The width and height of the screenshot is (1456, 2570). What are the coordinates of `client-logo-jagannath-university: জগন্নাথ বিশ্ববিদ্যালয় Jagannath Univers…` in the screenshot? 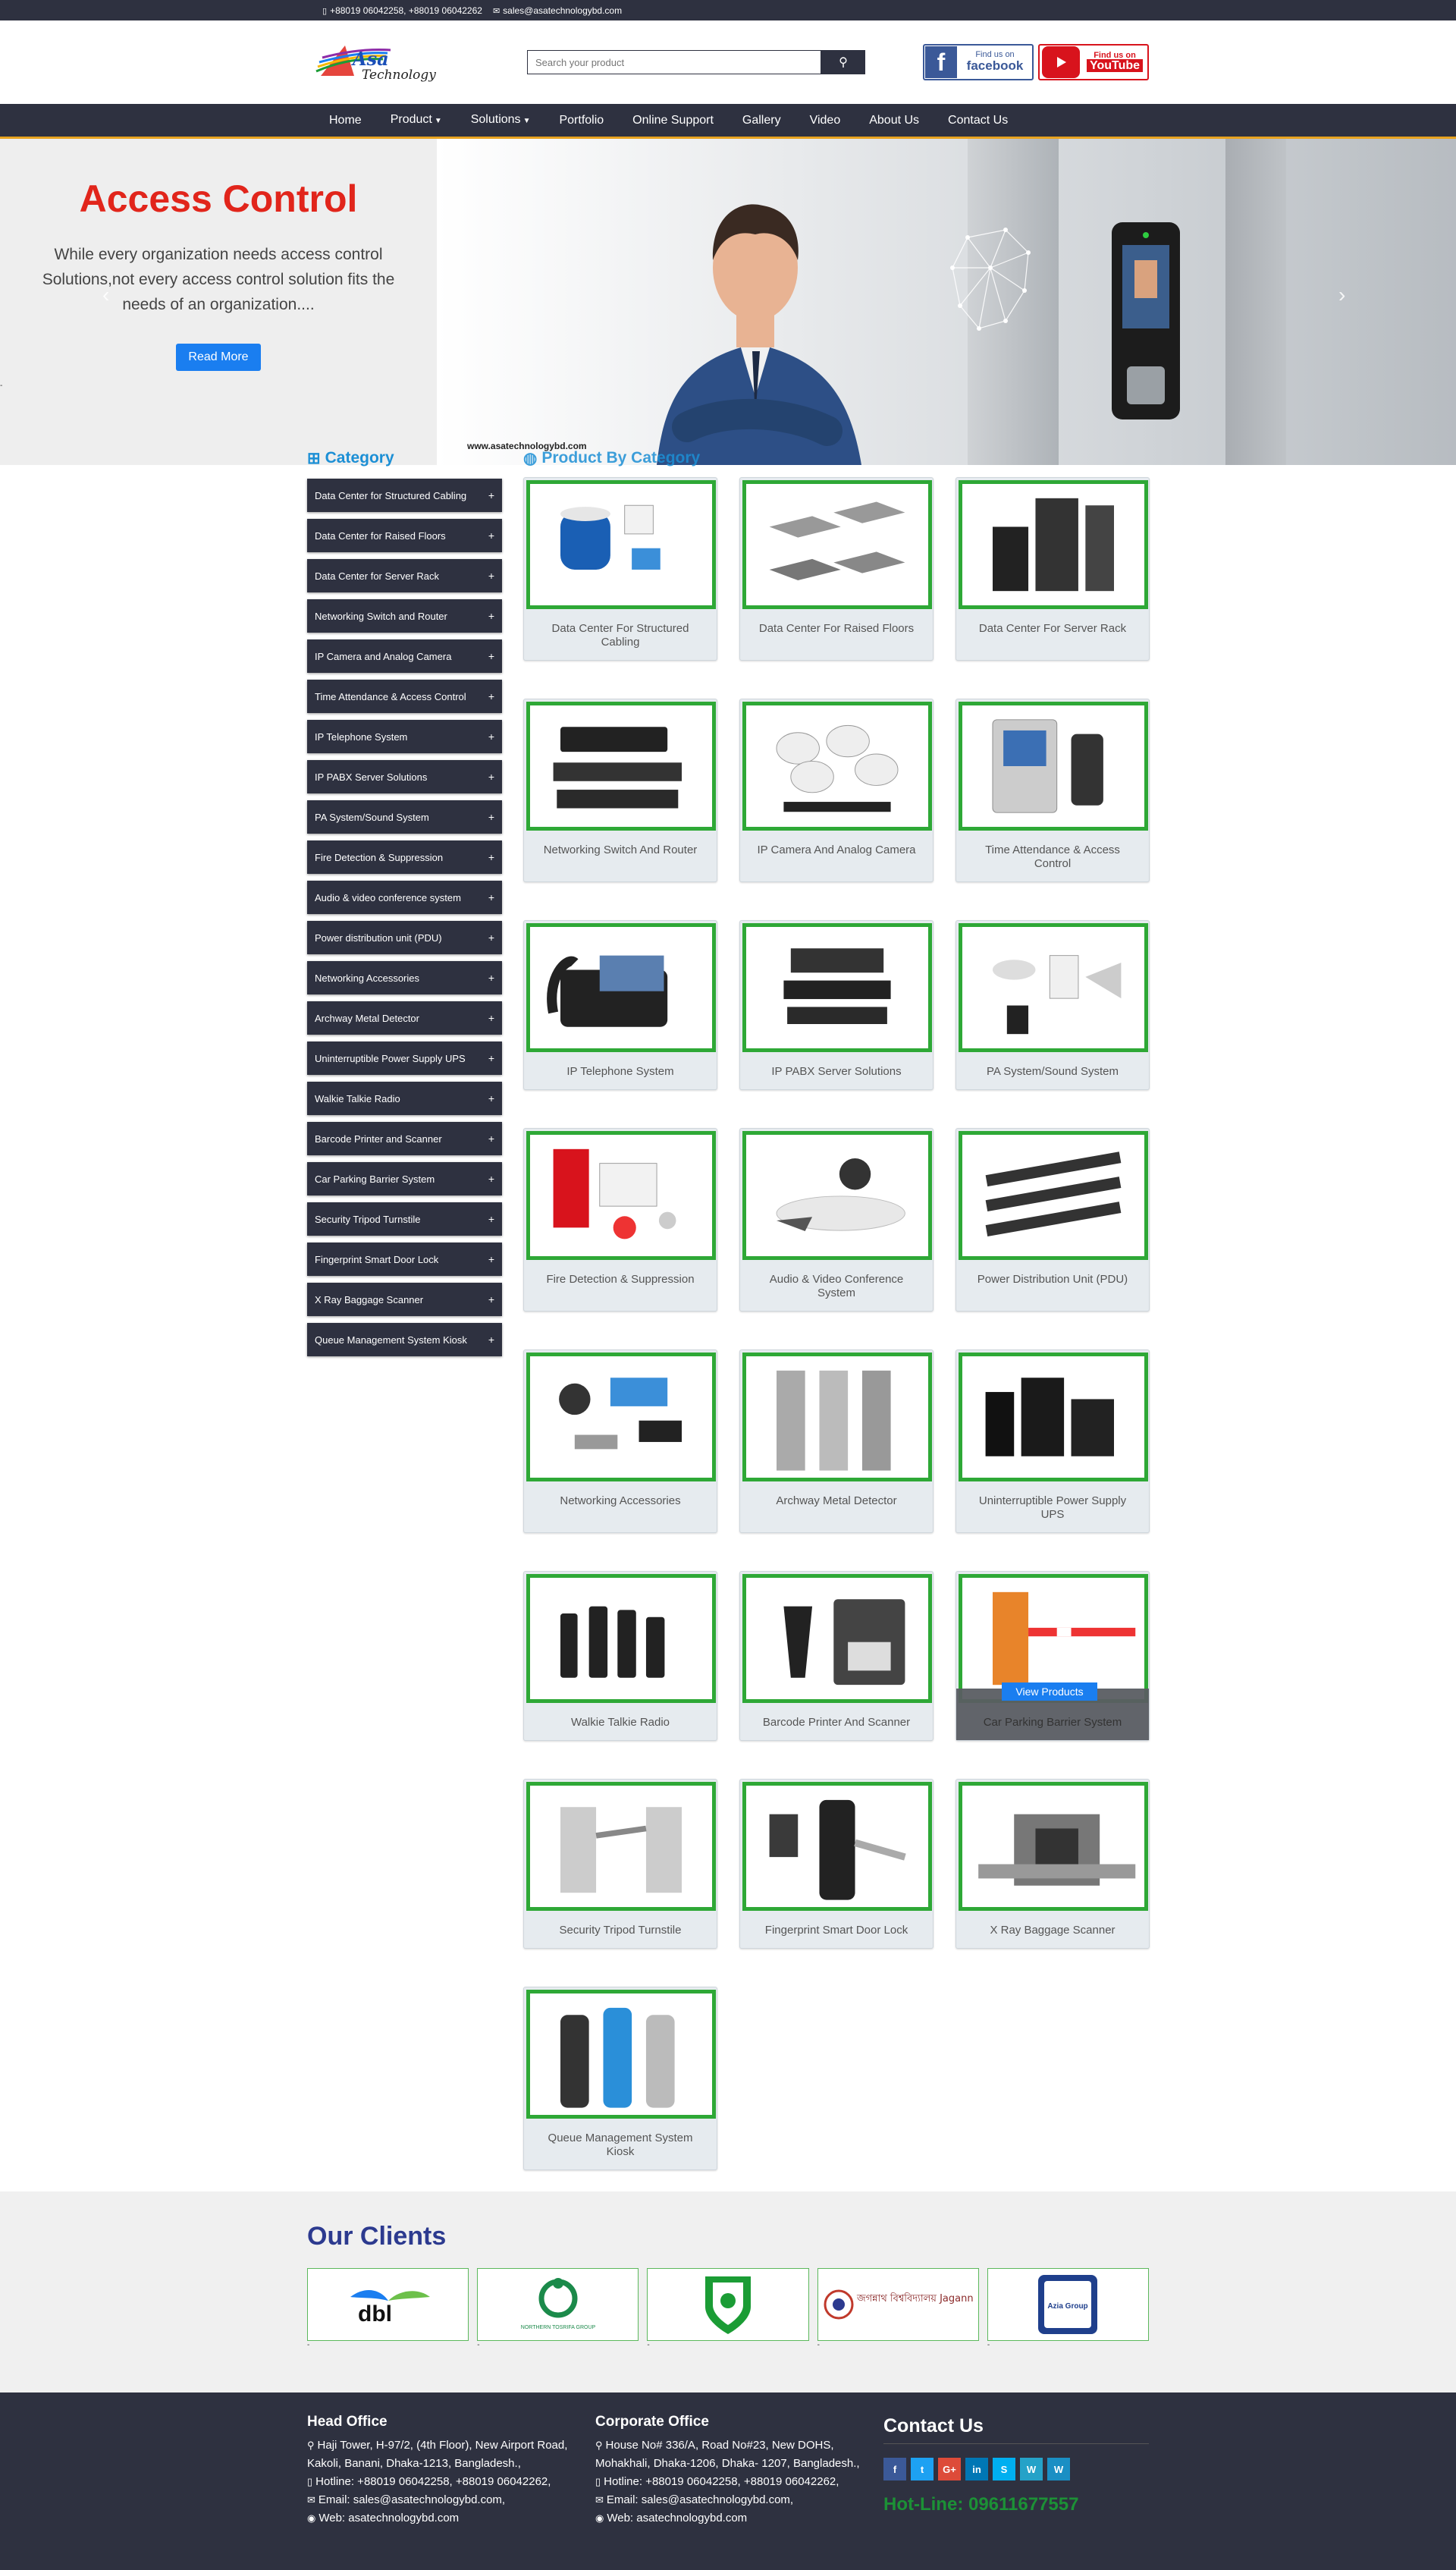 It's located at (898, 2304).